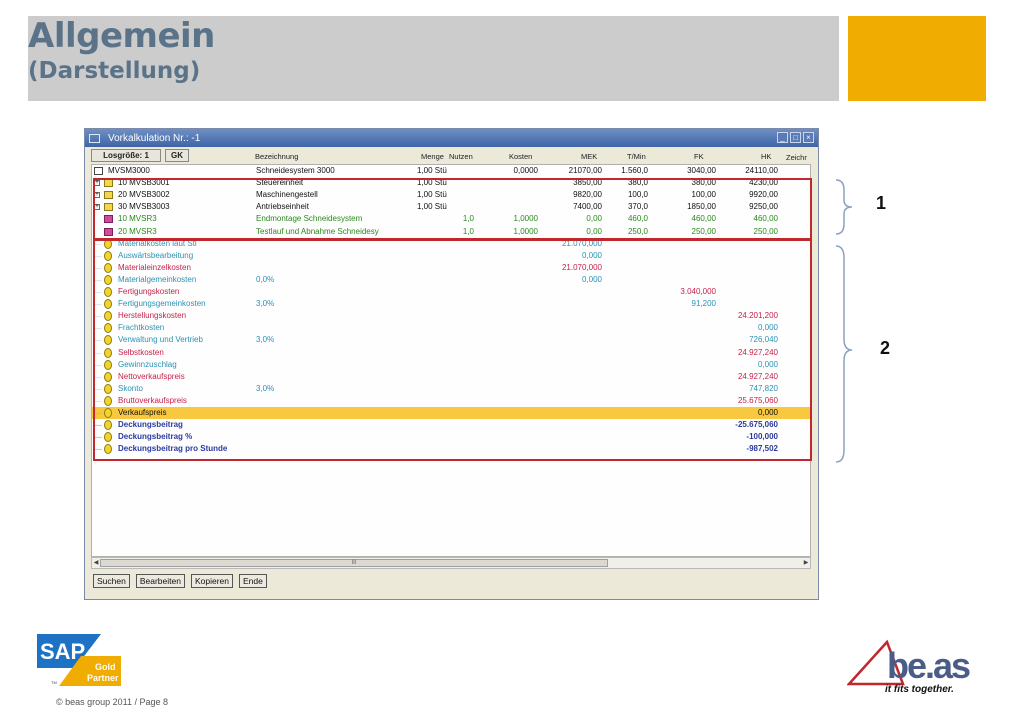 The height and width of the screenshot is (709, 1024). Describe the element at coordinates (795, 137) in the screenshot. I see `maximize-icon: □` at that location.